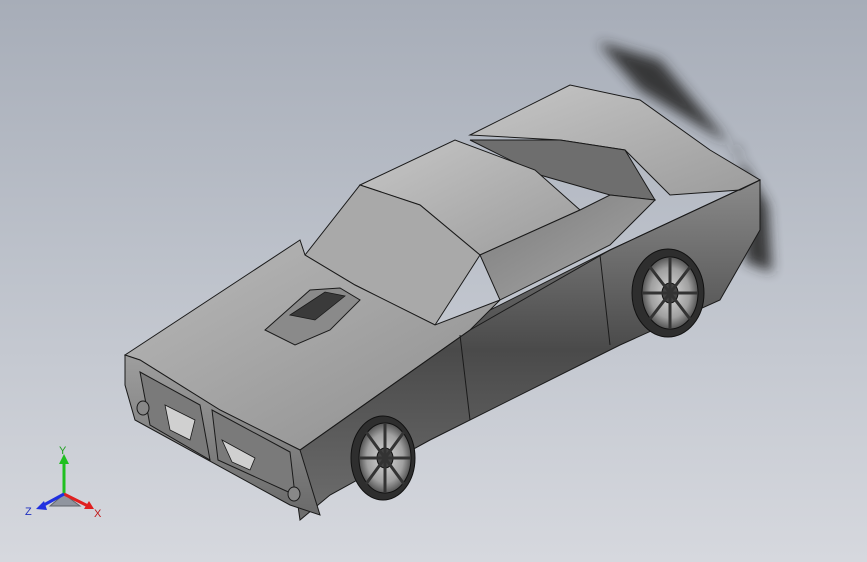 Image resolution: width=867 pixels, height=562 pixels. Describe the element at coordinates (668, 293) in the screenshot. I see `car-rear-wheel` at that location.